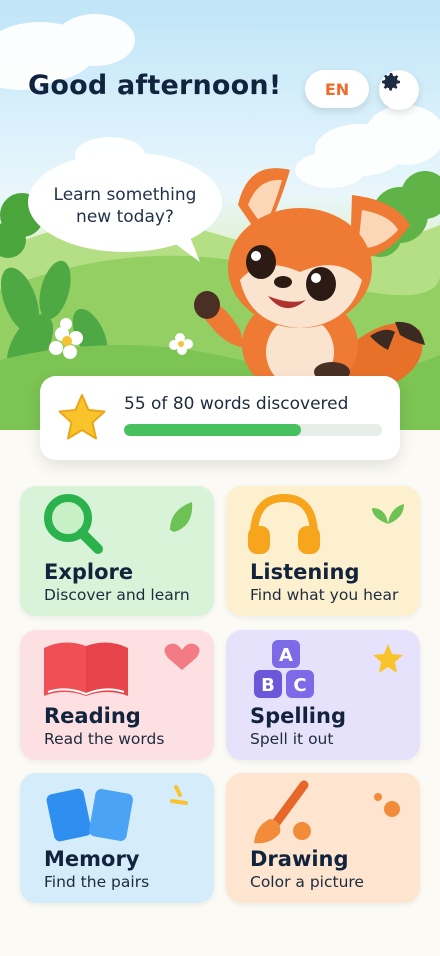  What do you see at coordinates (182, 656) in the screenshot?
I see `heart-icon` at bounding box center [182, 656].